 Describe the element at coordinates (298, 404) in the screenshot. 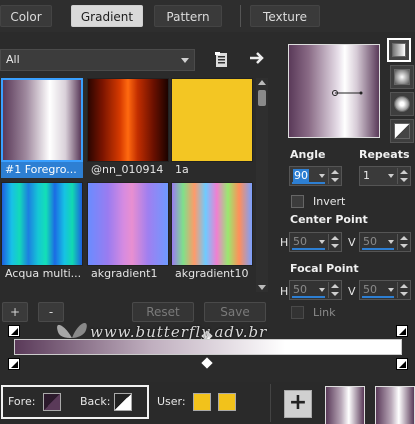

I see `add-recent-button: +` at that location.